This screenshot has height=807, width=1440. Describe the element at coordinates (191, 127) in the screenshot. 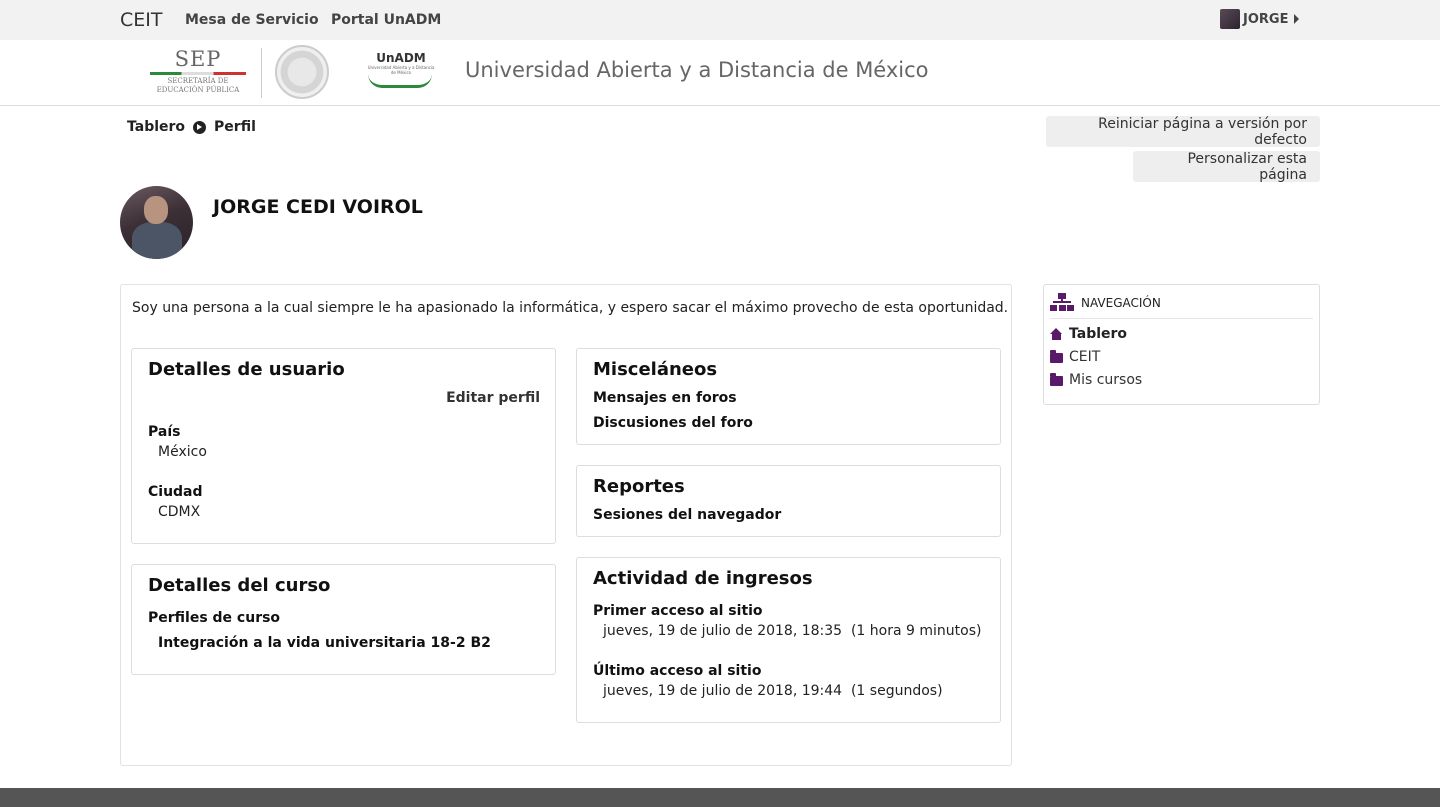

I see `breadcrumb: Tablero Perfil` at that location.